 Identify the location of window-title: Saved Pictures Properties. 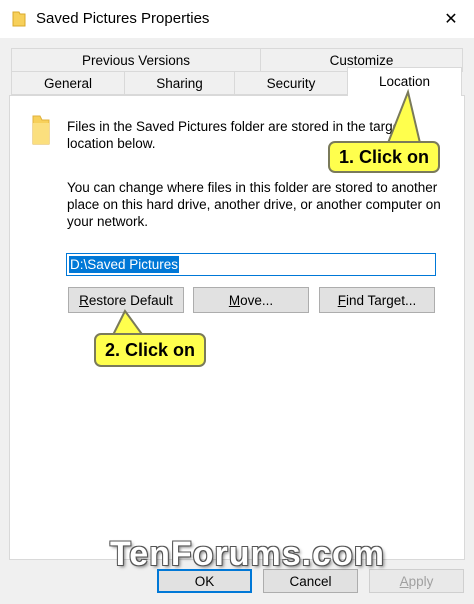
(123, 18).